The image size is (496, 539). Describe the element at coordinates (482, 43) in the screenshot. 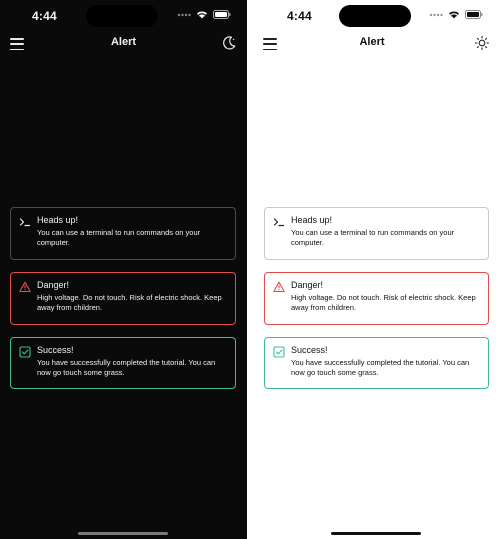

I see `sun-icon` at that location.